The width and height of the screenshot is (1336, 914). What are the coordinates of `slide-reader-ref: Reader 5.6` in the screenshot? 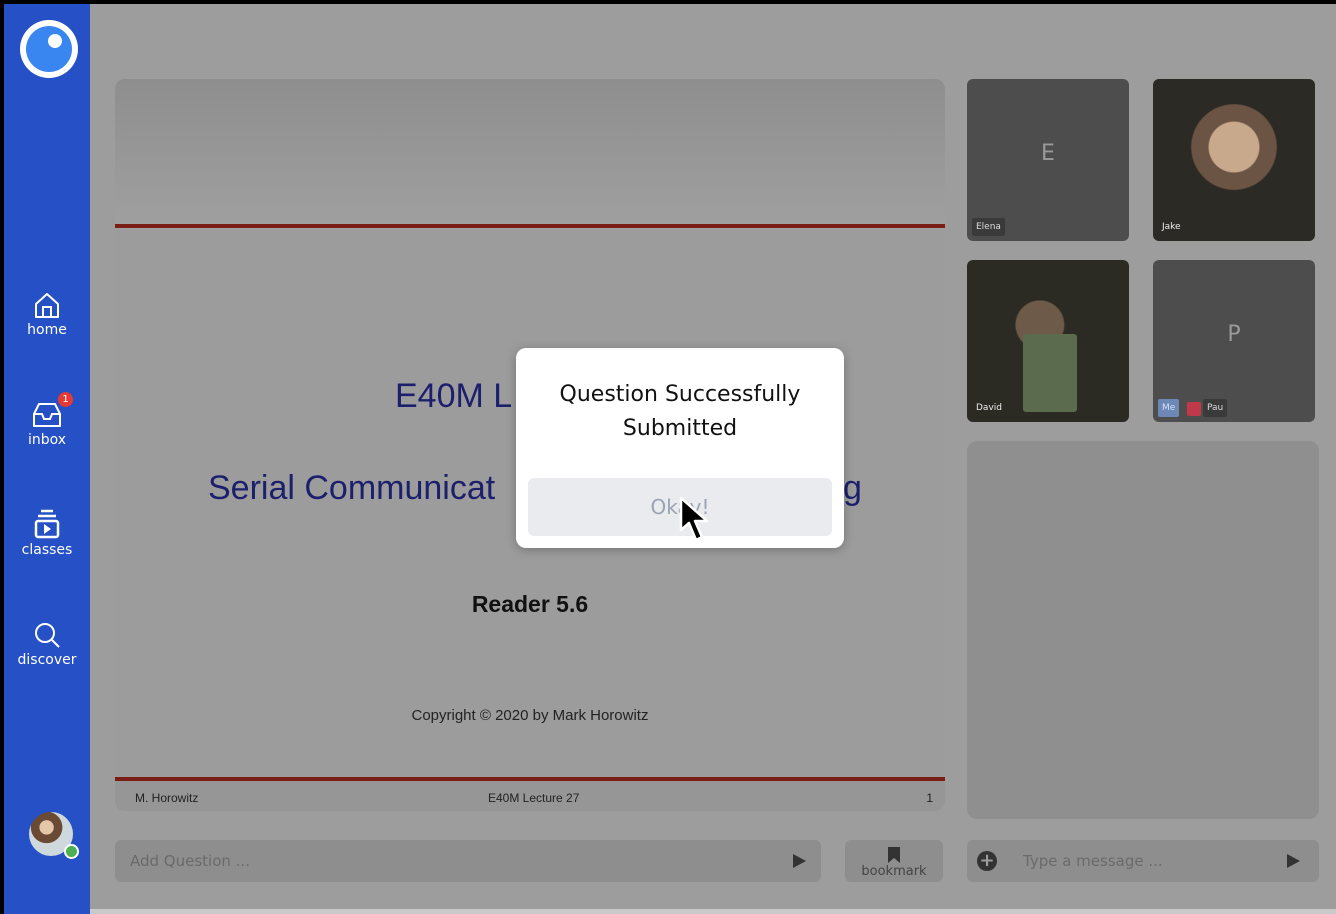 It's located at (530, 604).